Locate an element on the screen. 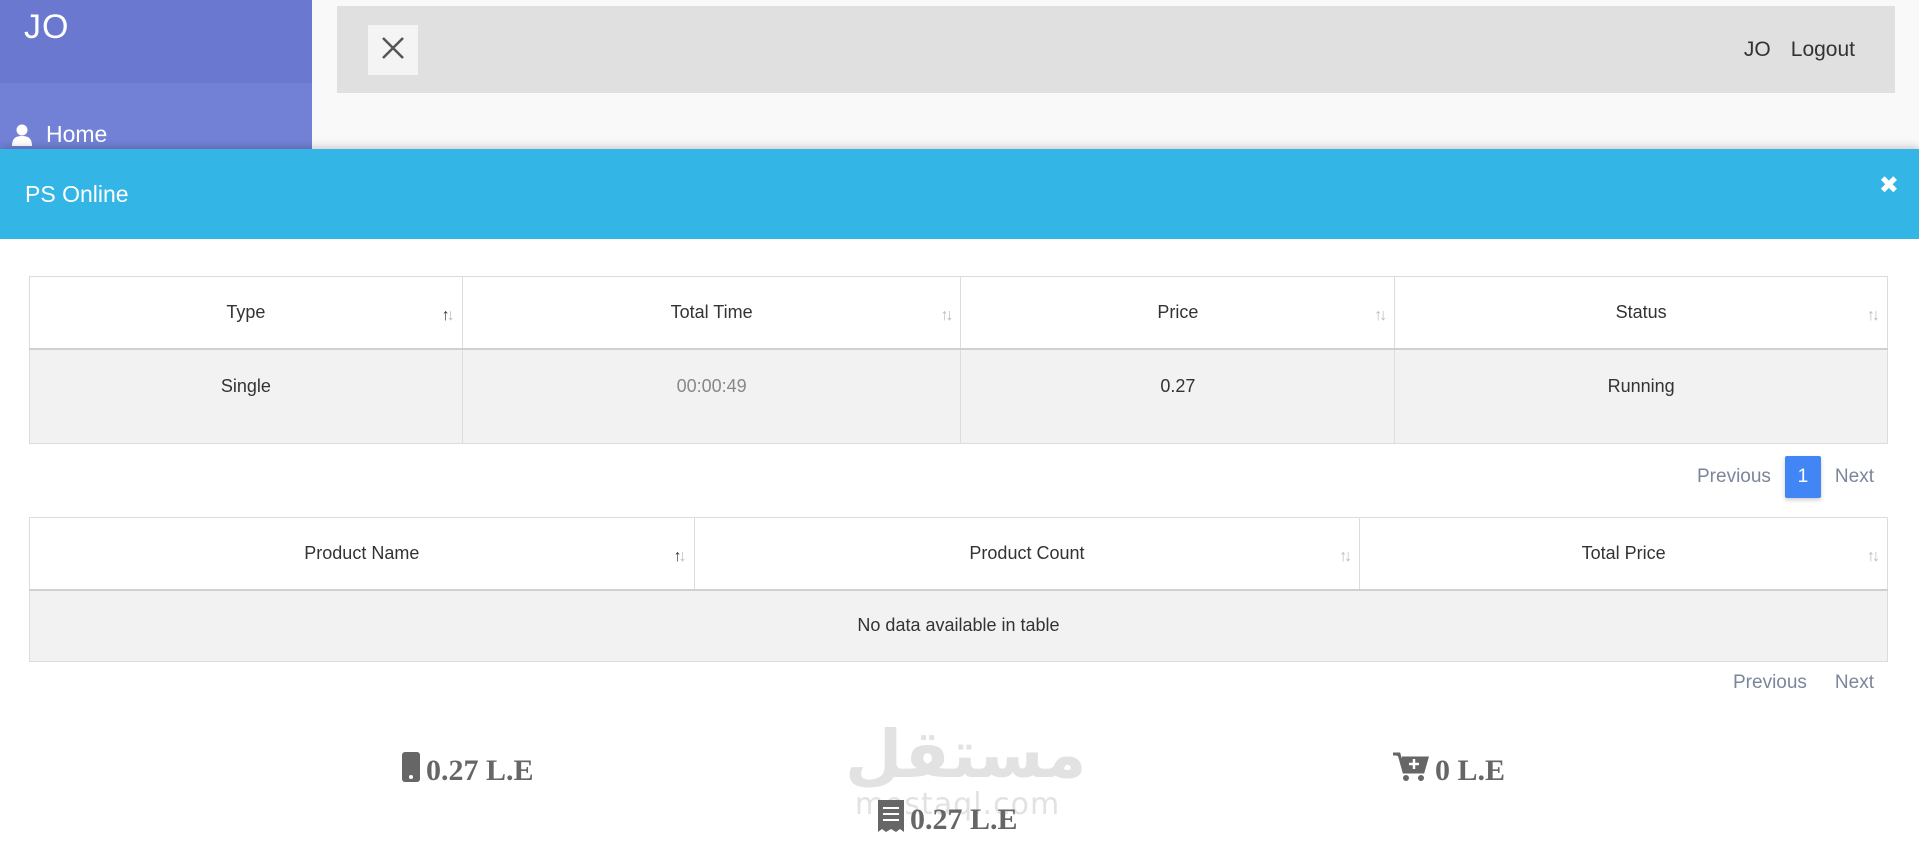 This screenshot has height=844, width=1919. grand-total-summary: 0.27 L.E is located at coordinates (948, 820).